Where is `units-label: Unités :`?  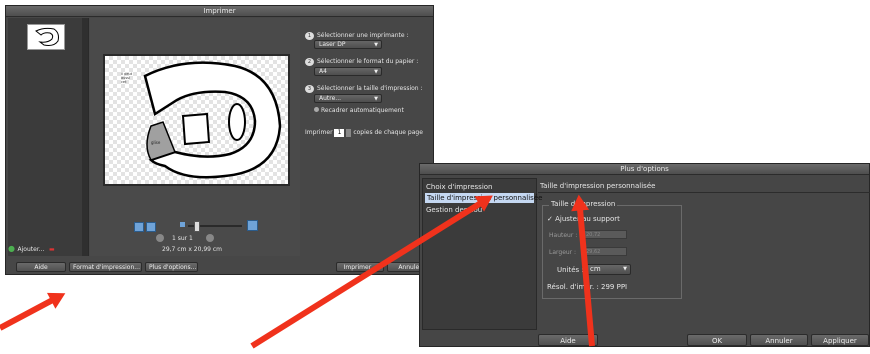 units-label: Unités : is located at coordinates (570, 270).